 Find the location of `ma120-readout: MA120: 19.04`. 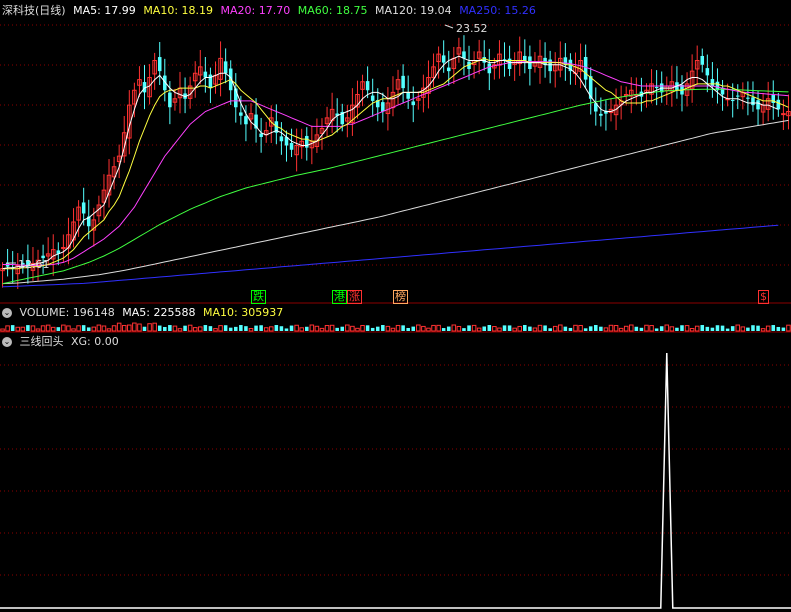

ma120-readout: MA120: 19.04 is located at coordinates (413, 10).